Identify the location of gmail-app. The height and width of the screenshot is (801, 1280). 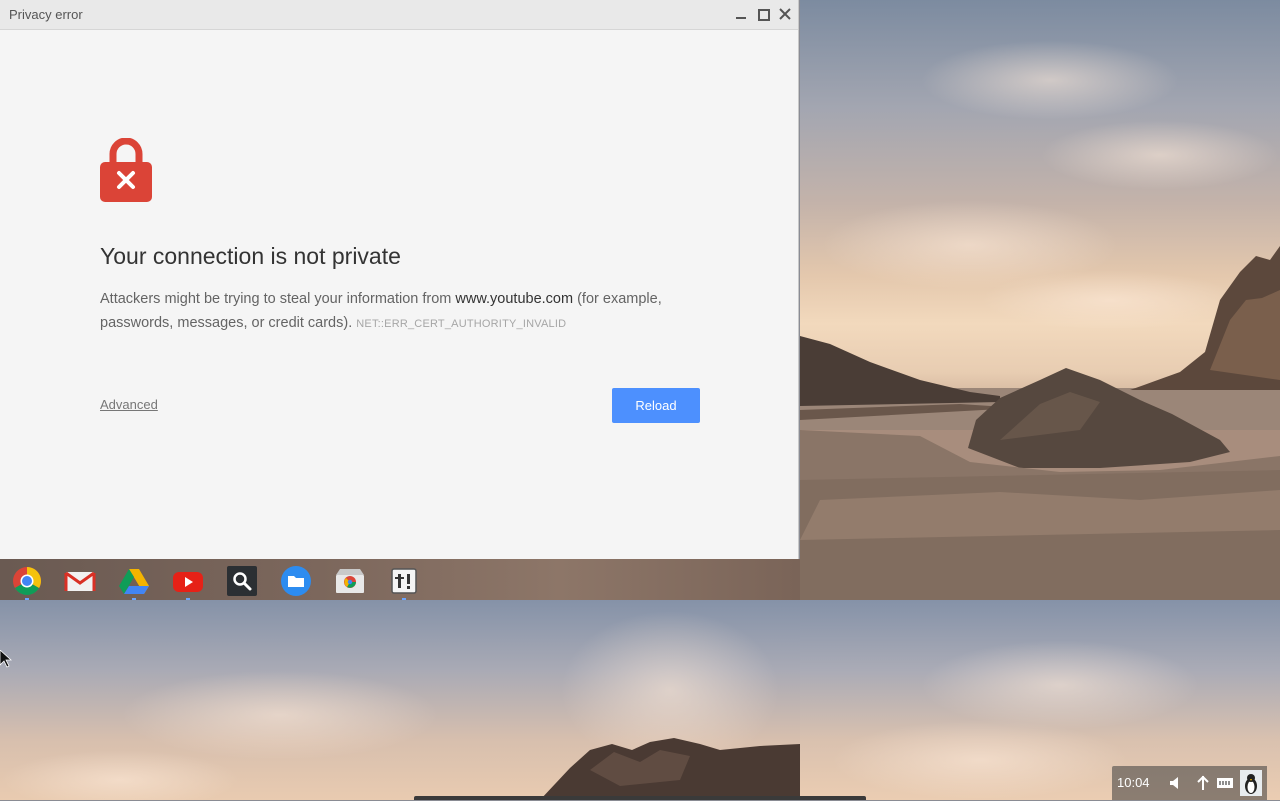
(80, 581).